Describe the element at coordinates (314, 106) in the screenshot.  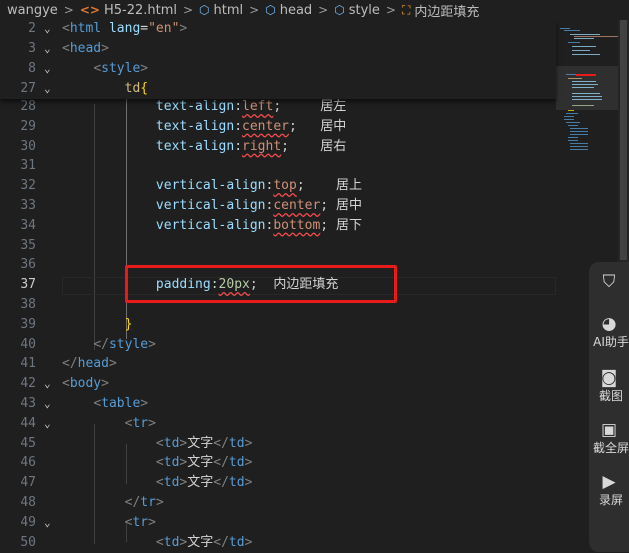
I see `token-cmt: 居左` at that location.